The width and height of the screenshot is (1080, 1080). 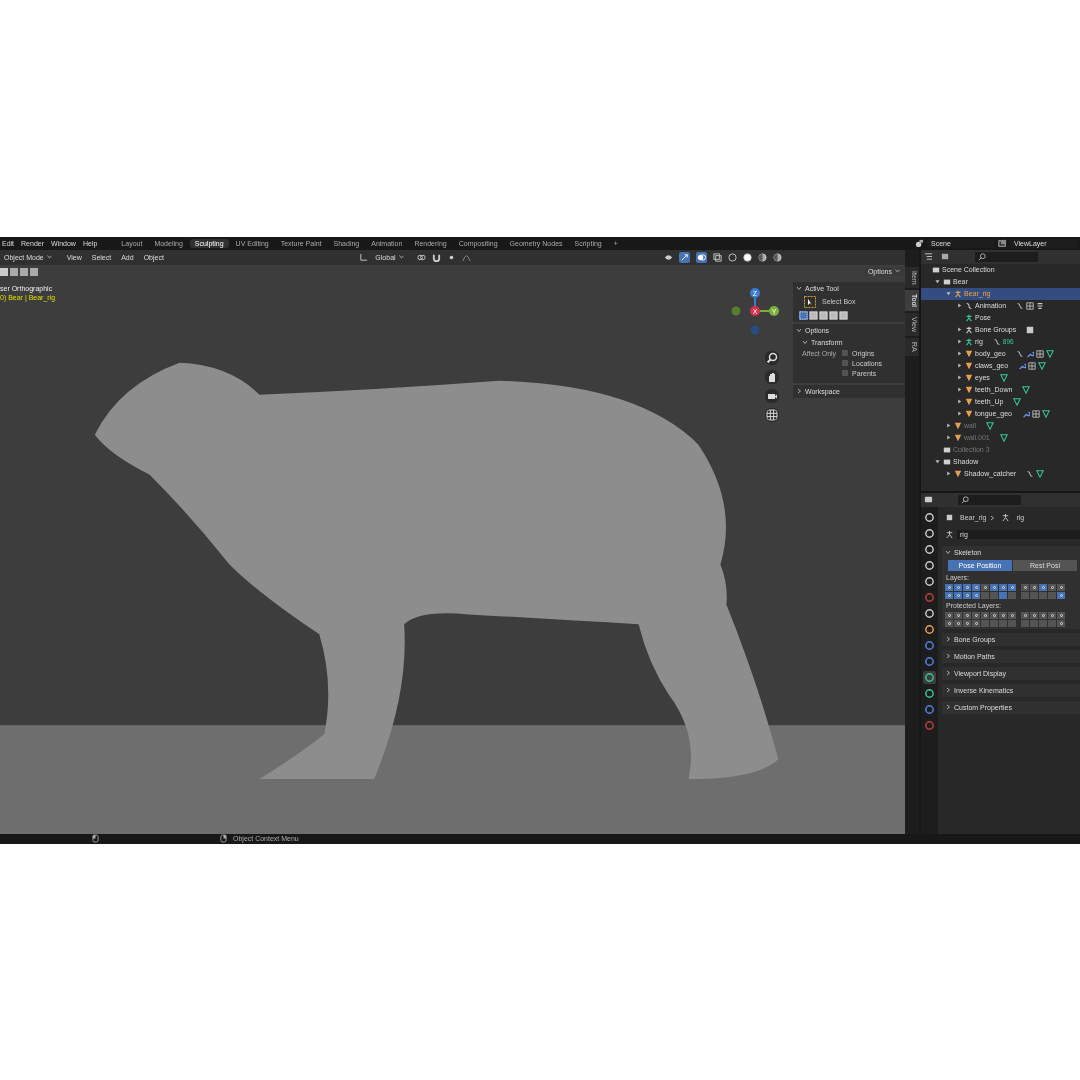 What do you see at coordinates (929, 613) in the screenshot?
I see `collection-tab-icon` at bounding box center [929, 613].